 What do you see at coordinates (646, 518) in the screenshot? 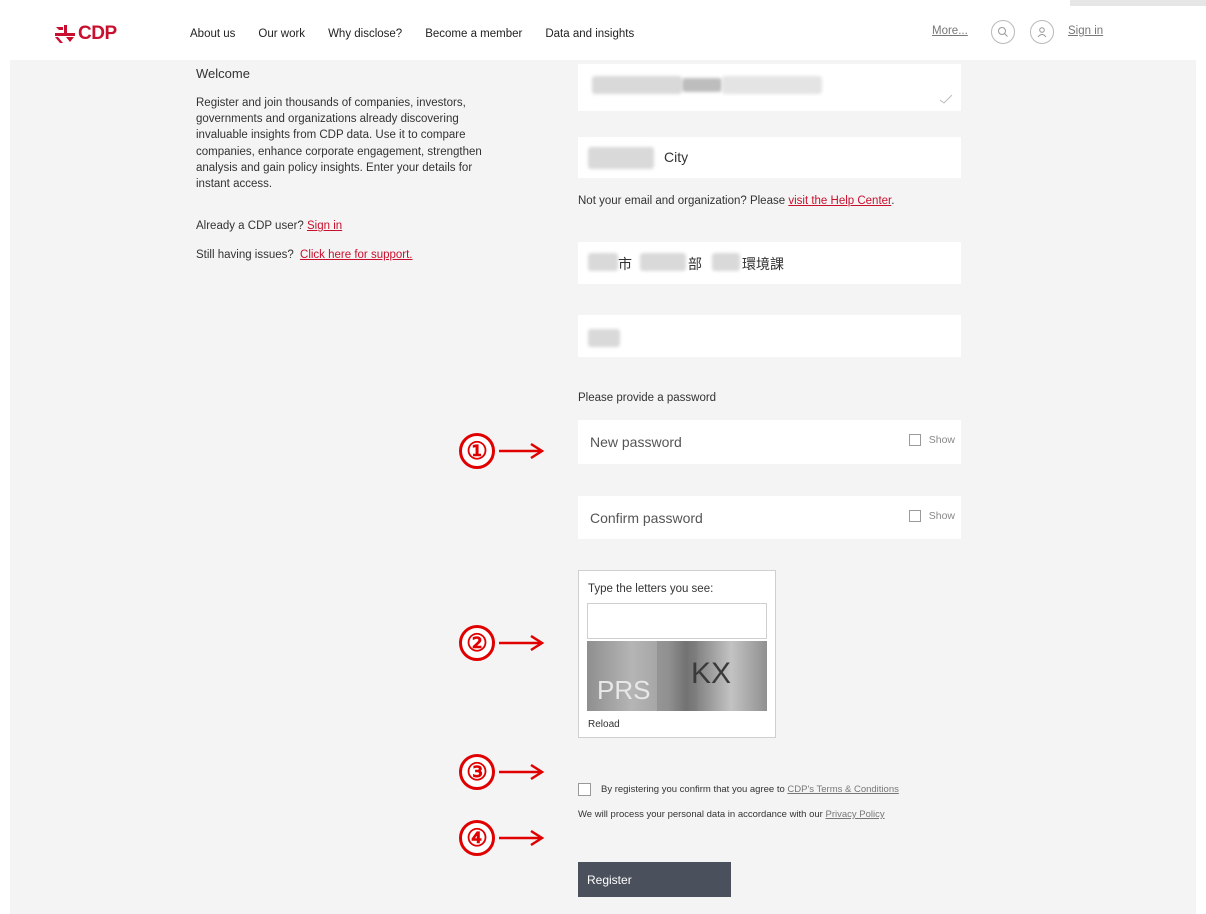
I see `confirm-password-placeholder: Confirm password` at bounding box center [646, 518].